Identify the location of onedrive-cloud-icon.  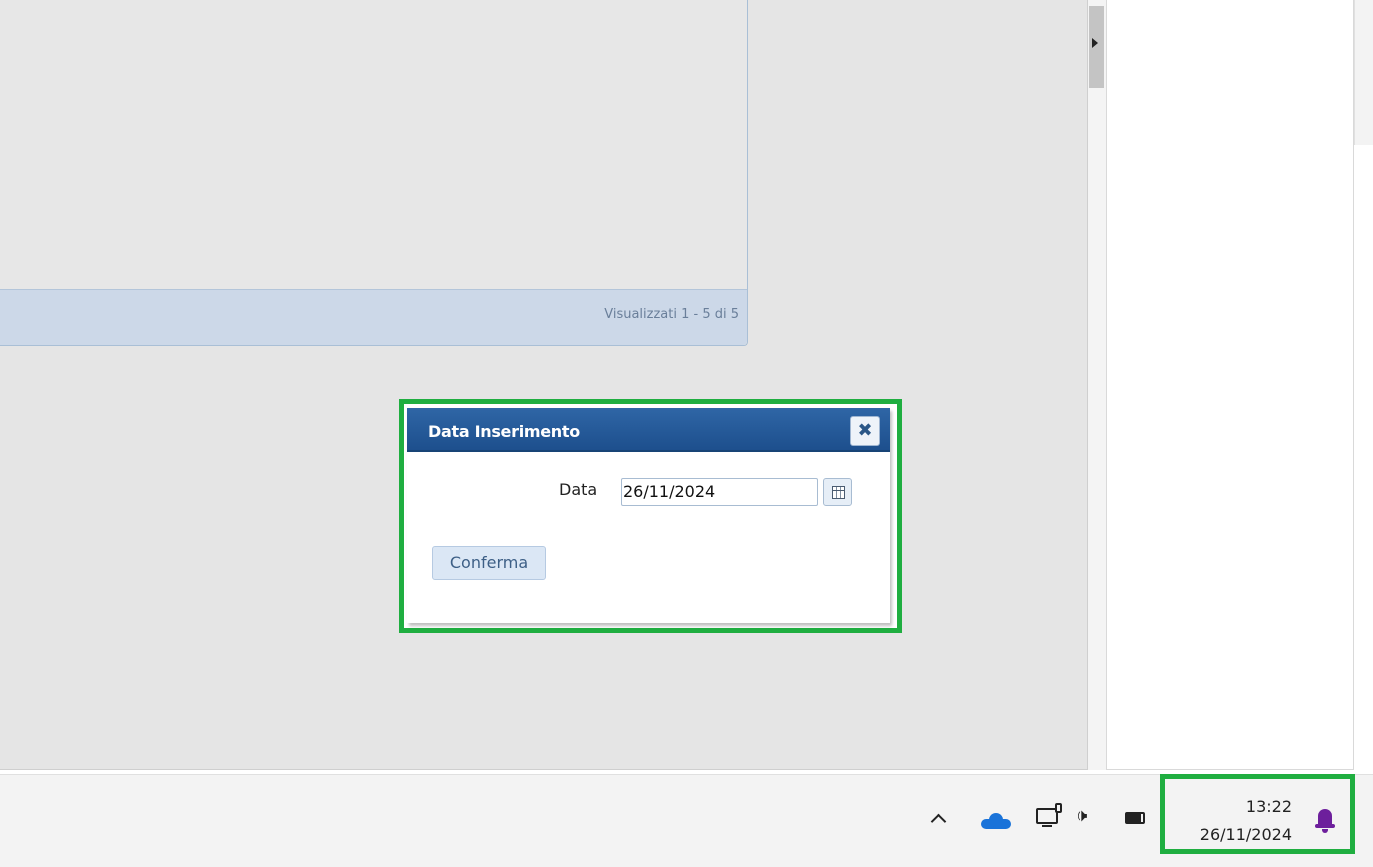
(996, 821).